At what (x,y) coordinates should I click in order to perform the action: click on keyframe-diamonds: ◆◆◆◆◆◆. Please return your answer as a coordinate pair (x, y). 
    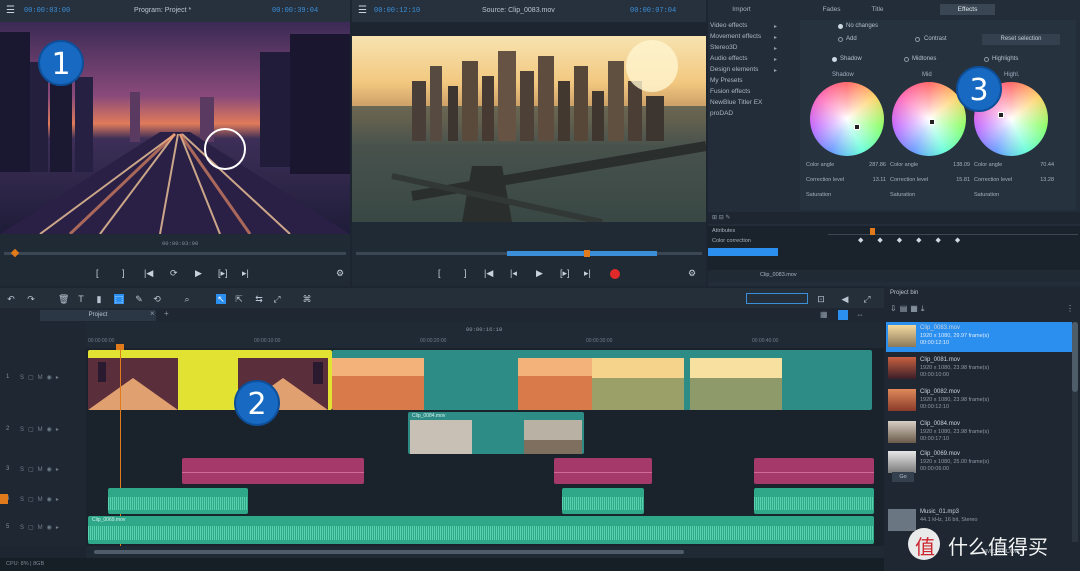
    Looking at the image, I should click on (916, 240).